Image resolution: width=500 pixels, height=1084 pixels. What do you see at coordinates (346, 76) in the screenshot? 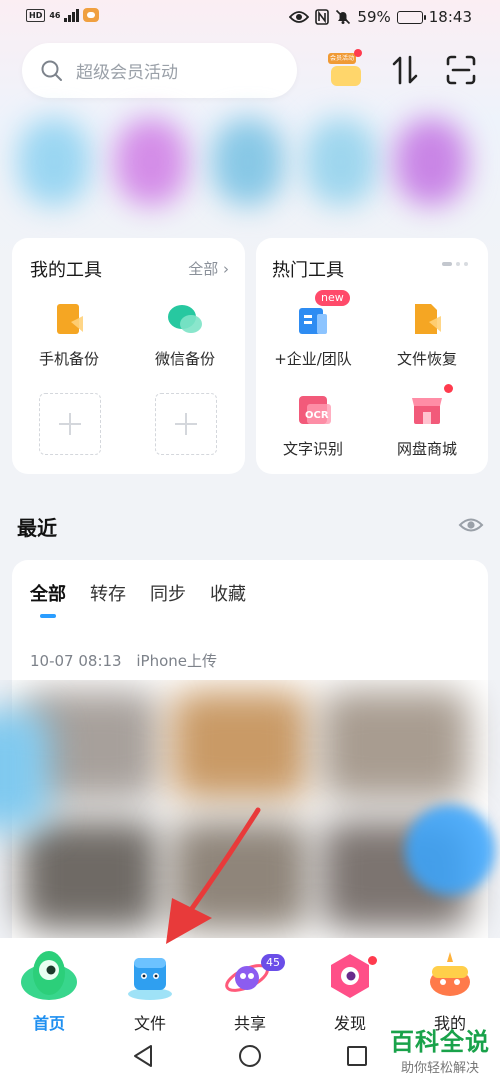
I see `gift-icon` at bounding box center [346, 76].